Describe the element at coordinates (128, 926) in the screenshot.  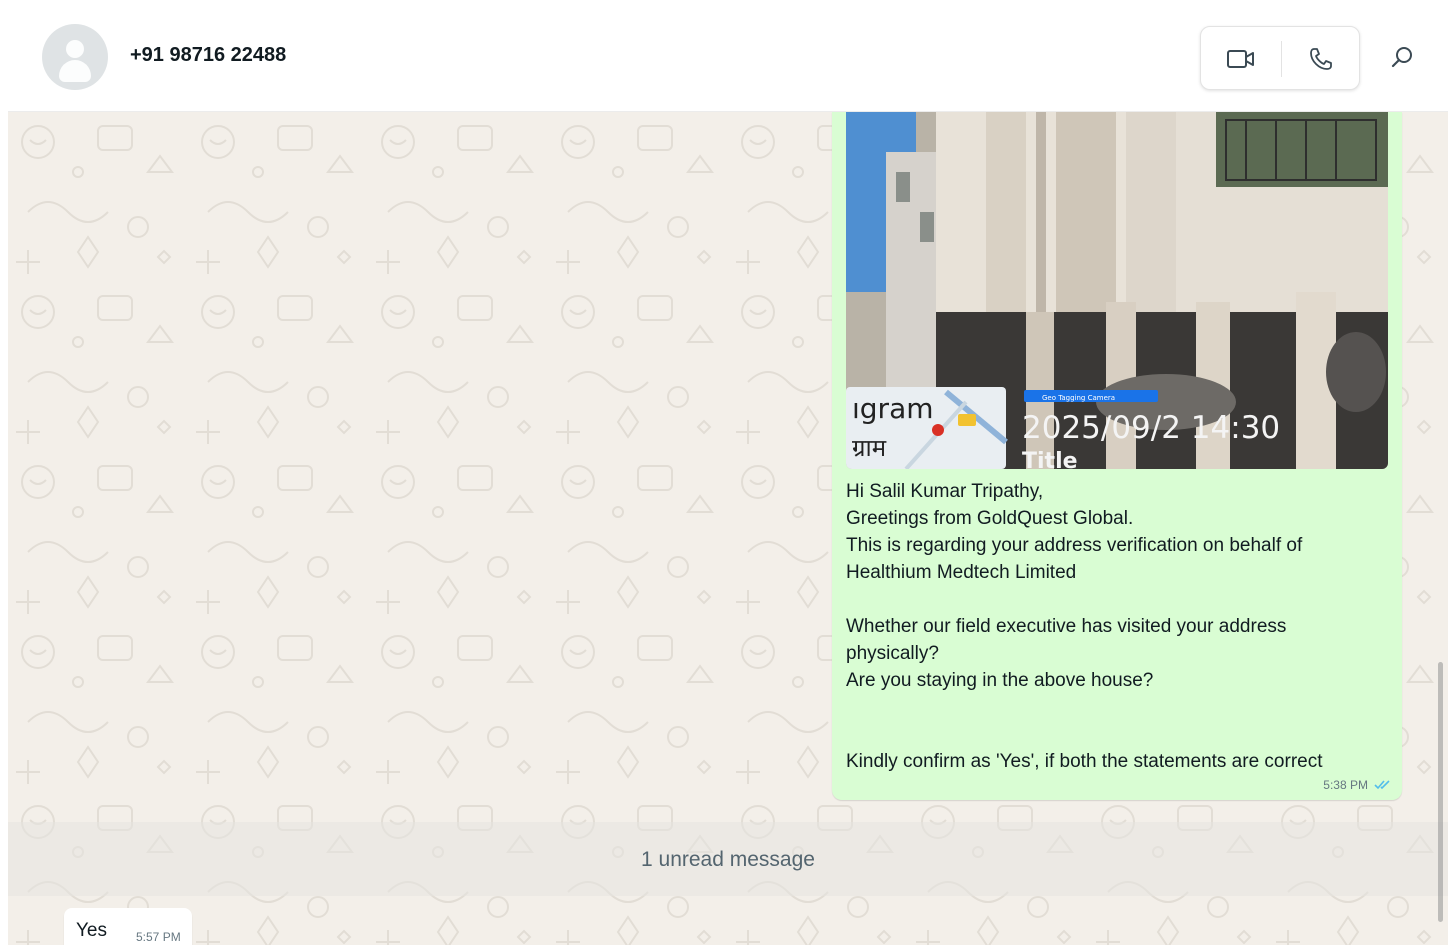
I see `incoming-message-bubble: Yes 5:57 PM` at that location.